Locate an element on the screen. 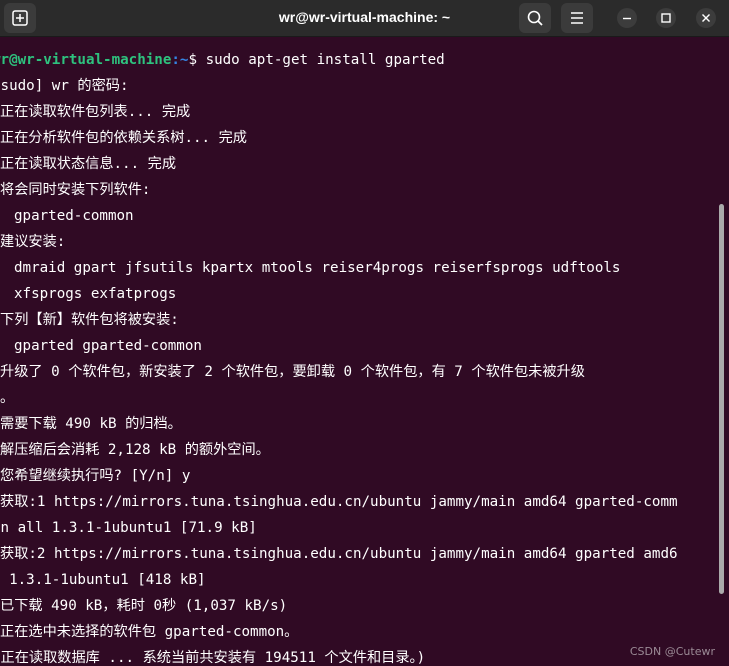 This screenshot has width=729, height=666. prompt-symbol: $ is located at coordinates (197, 60).